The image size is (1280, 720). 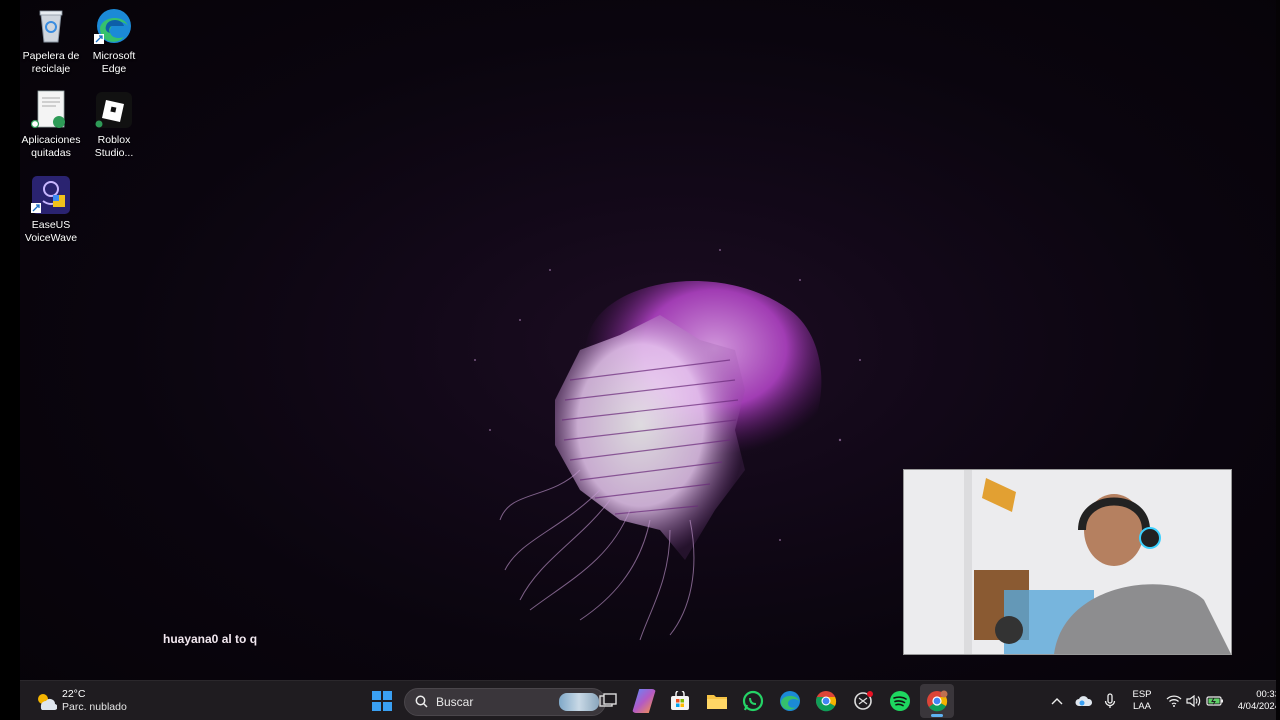 I want to click on desktop-icon-recycle-bin: Papelera de reciclaje, so click(x=51, y=41).